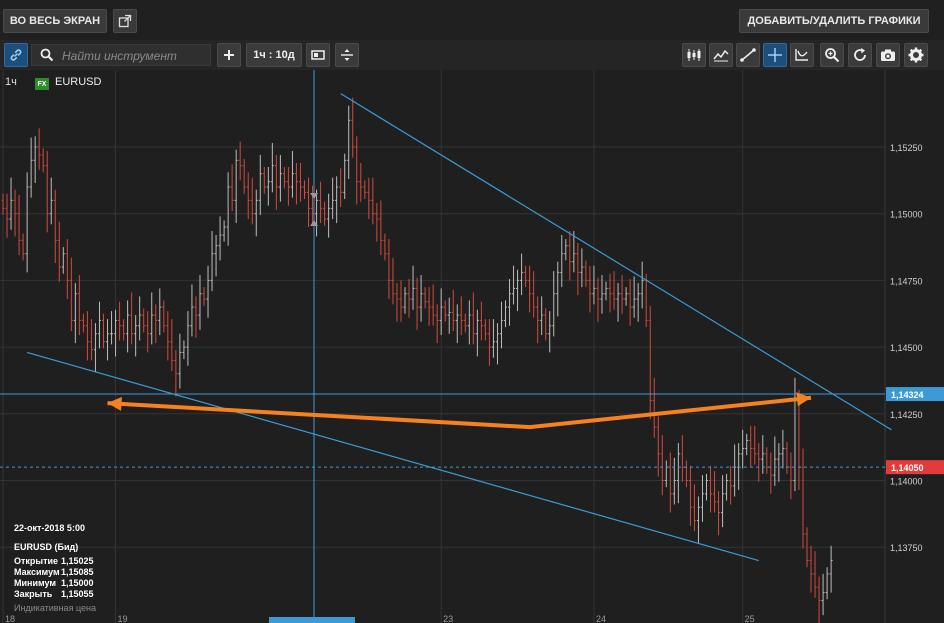  What do you see at coordinates (54, 561) in the screenshot?
I see `info-row-open: Открытие 1,15025` at bounding box center [54, 561].